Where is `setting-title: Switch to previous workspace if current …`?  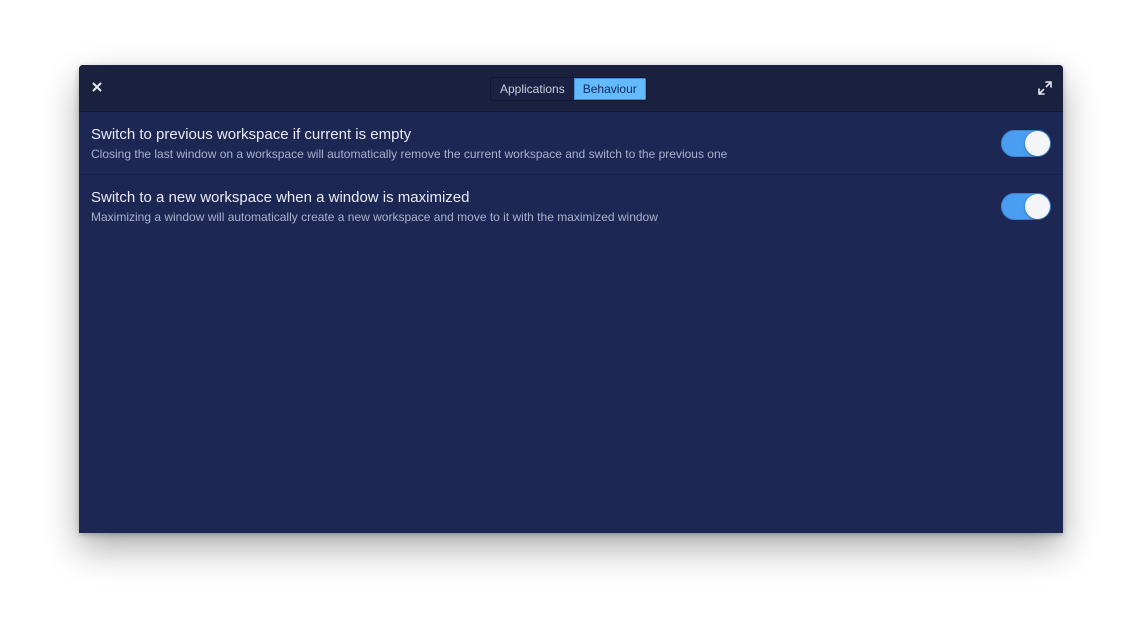
setting-title: Switch to previous workspace if current … is located at coordinates (251, 134).